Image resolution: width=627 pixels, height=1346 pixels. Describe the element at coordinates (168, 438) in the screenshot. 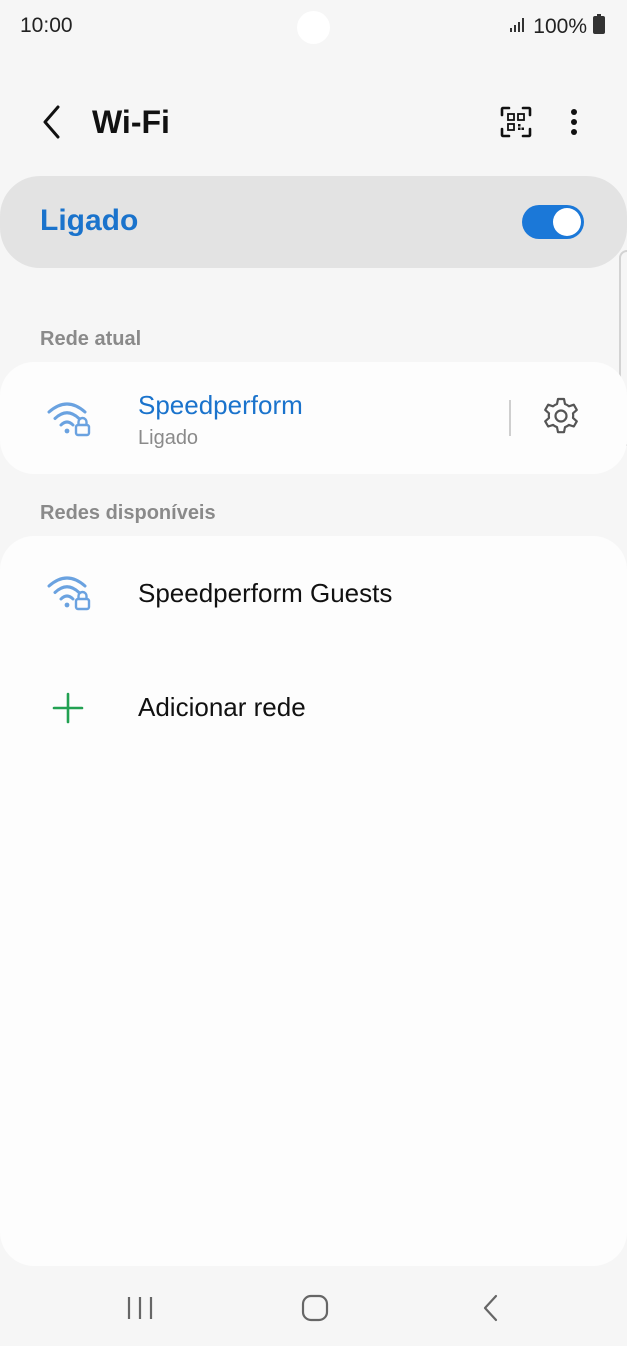

I see `current-network-status: Ligado` at that location.